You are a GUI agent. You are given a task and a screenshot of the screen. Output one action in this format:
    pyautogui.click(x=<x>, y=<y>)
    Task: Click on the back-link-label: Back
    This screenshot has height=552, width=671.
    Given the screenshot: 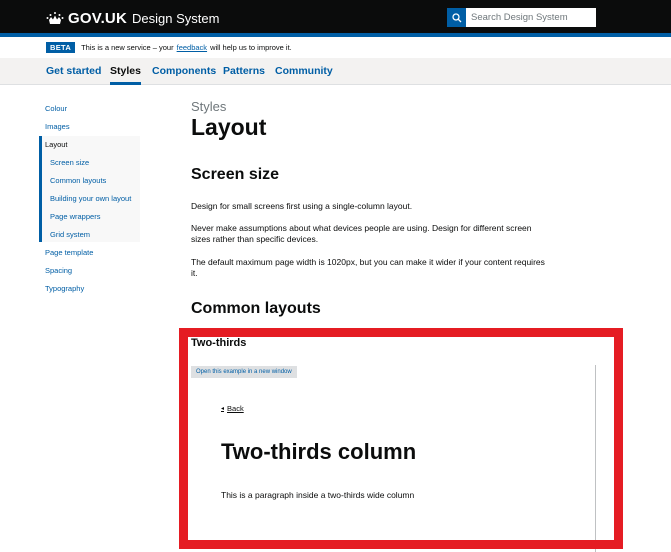 What is the action you would take?
    pyautogui.click(x=235, y=408)
    